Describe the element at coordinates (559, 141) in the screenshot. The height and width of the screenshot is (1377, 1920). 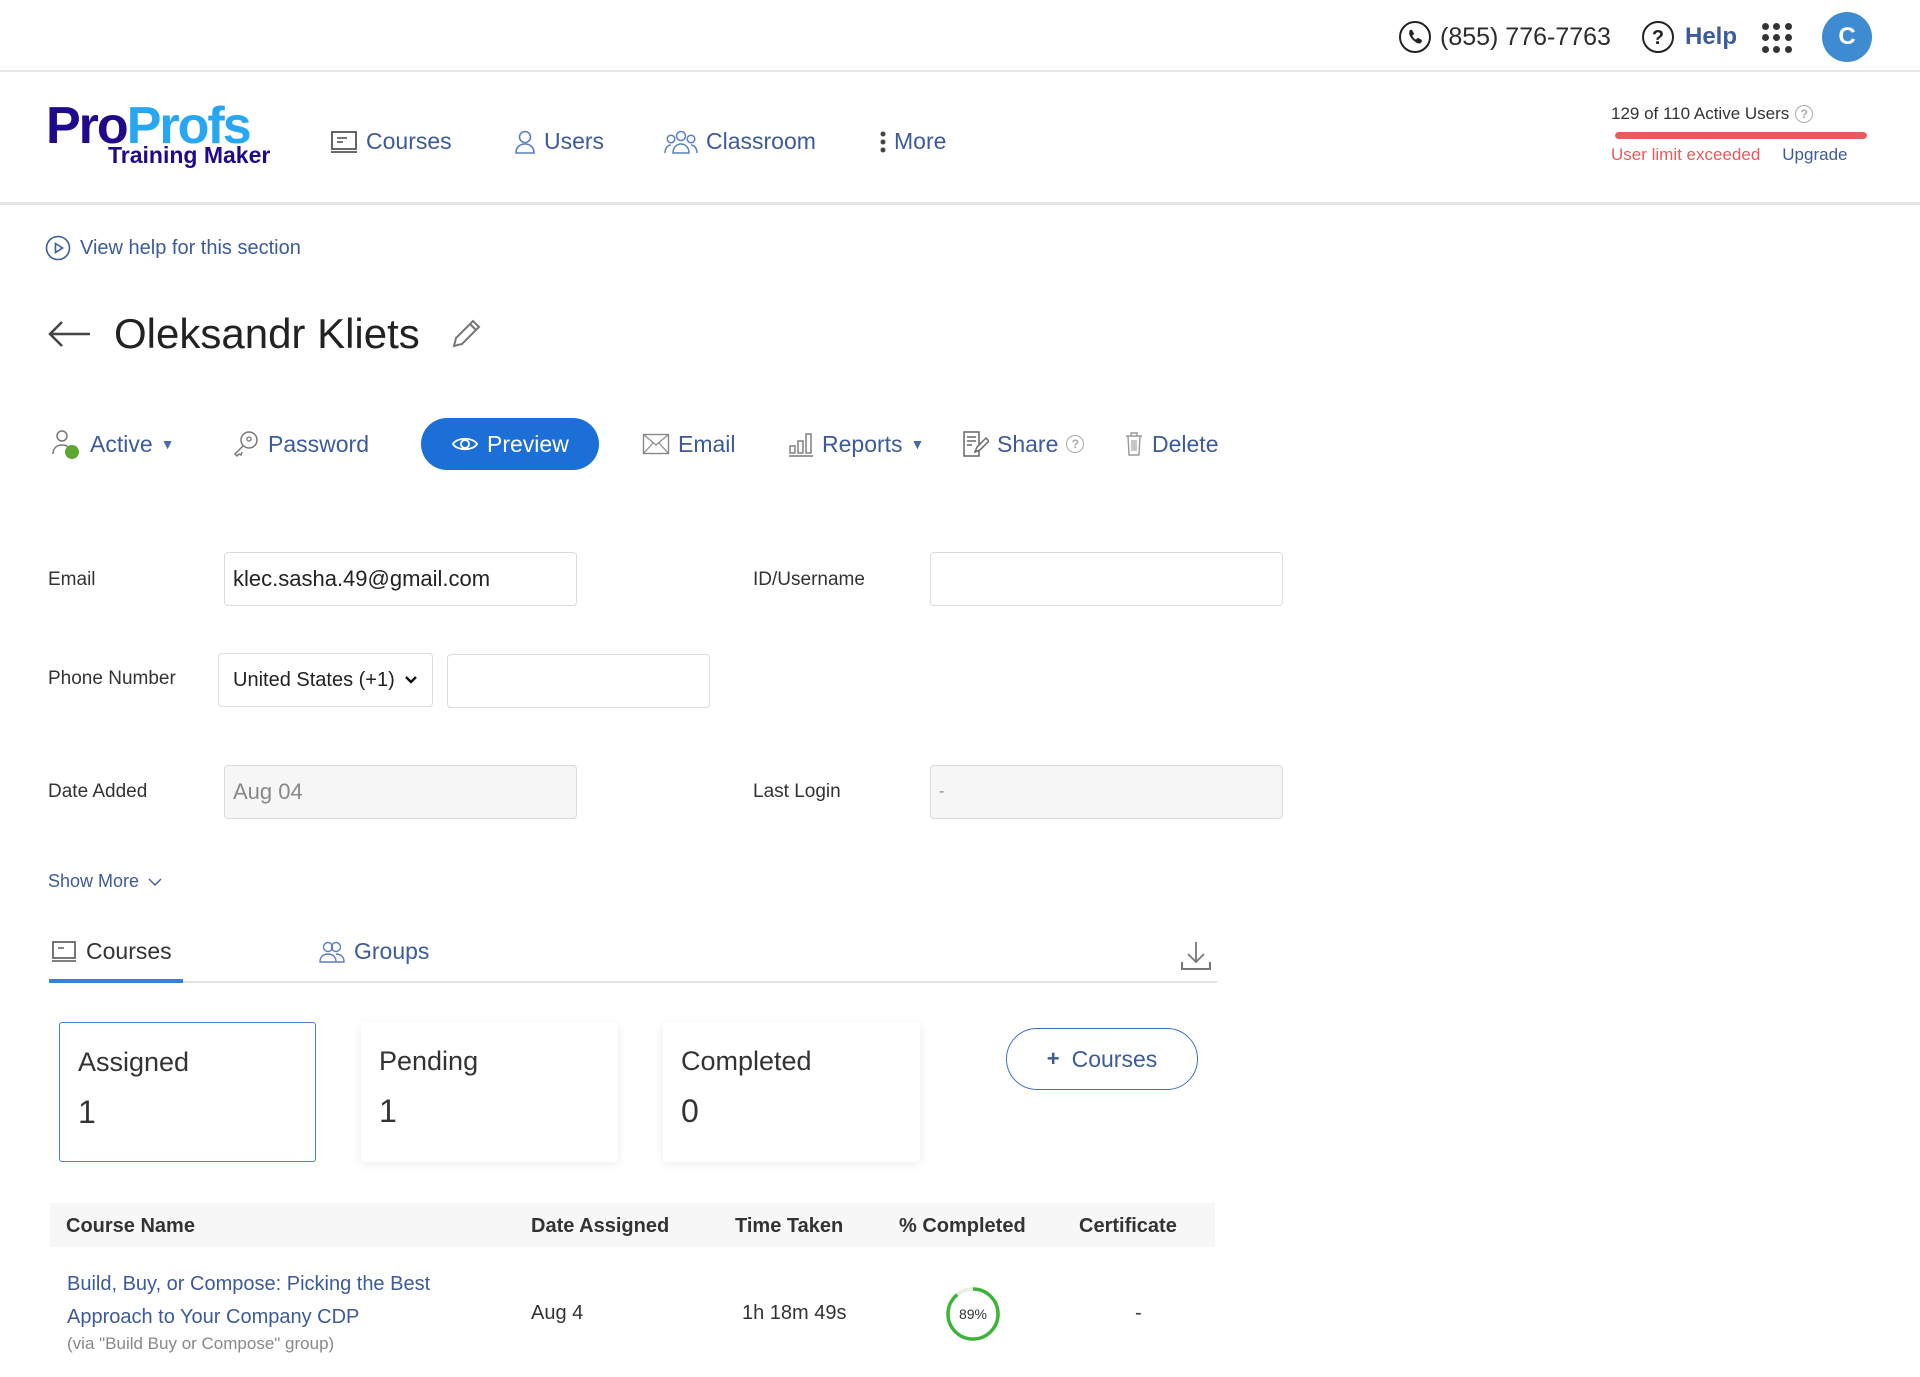
I see `nav-users: Users` at that location.